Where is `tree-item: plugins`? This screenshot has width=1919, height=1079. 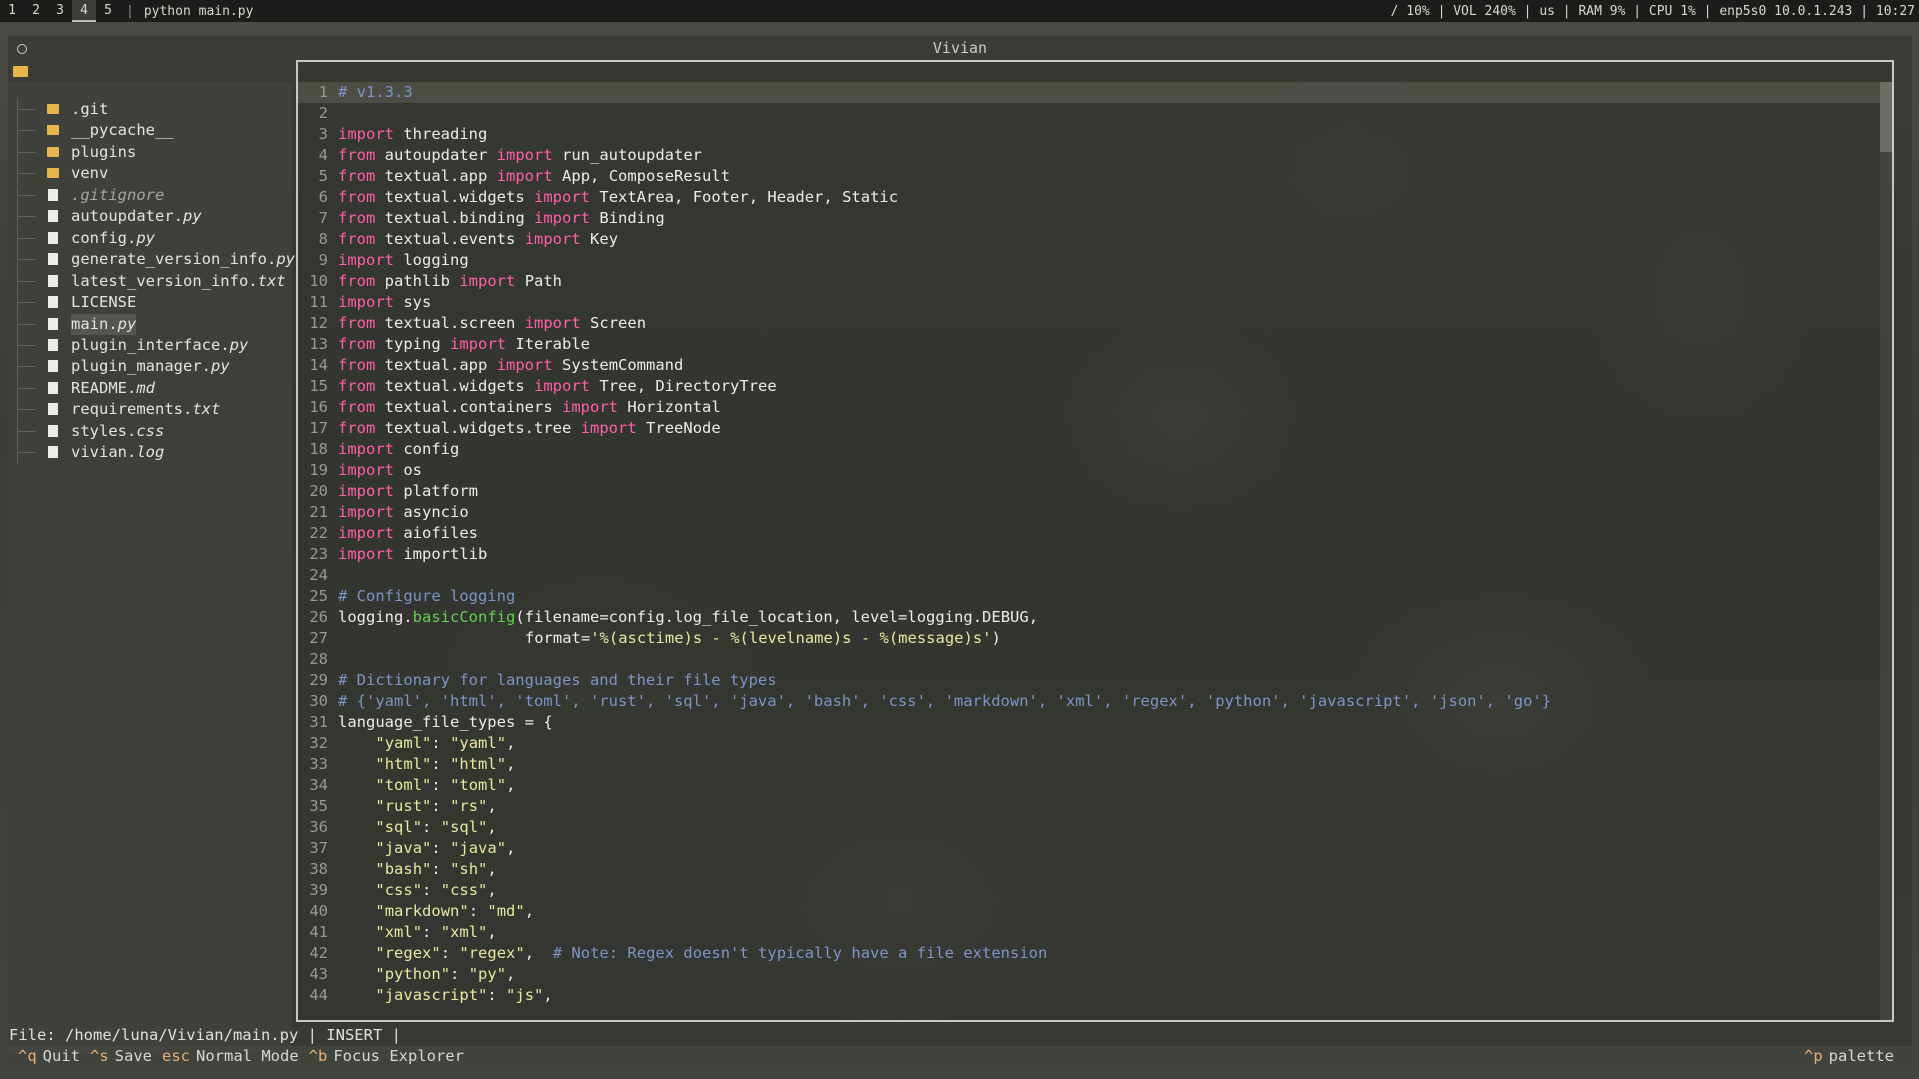
tree-item: plugins is located at coordinates (150, 152).